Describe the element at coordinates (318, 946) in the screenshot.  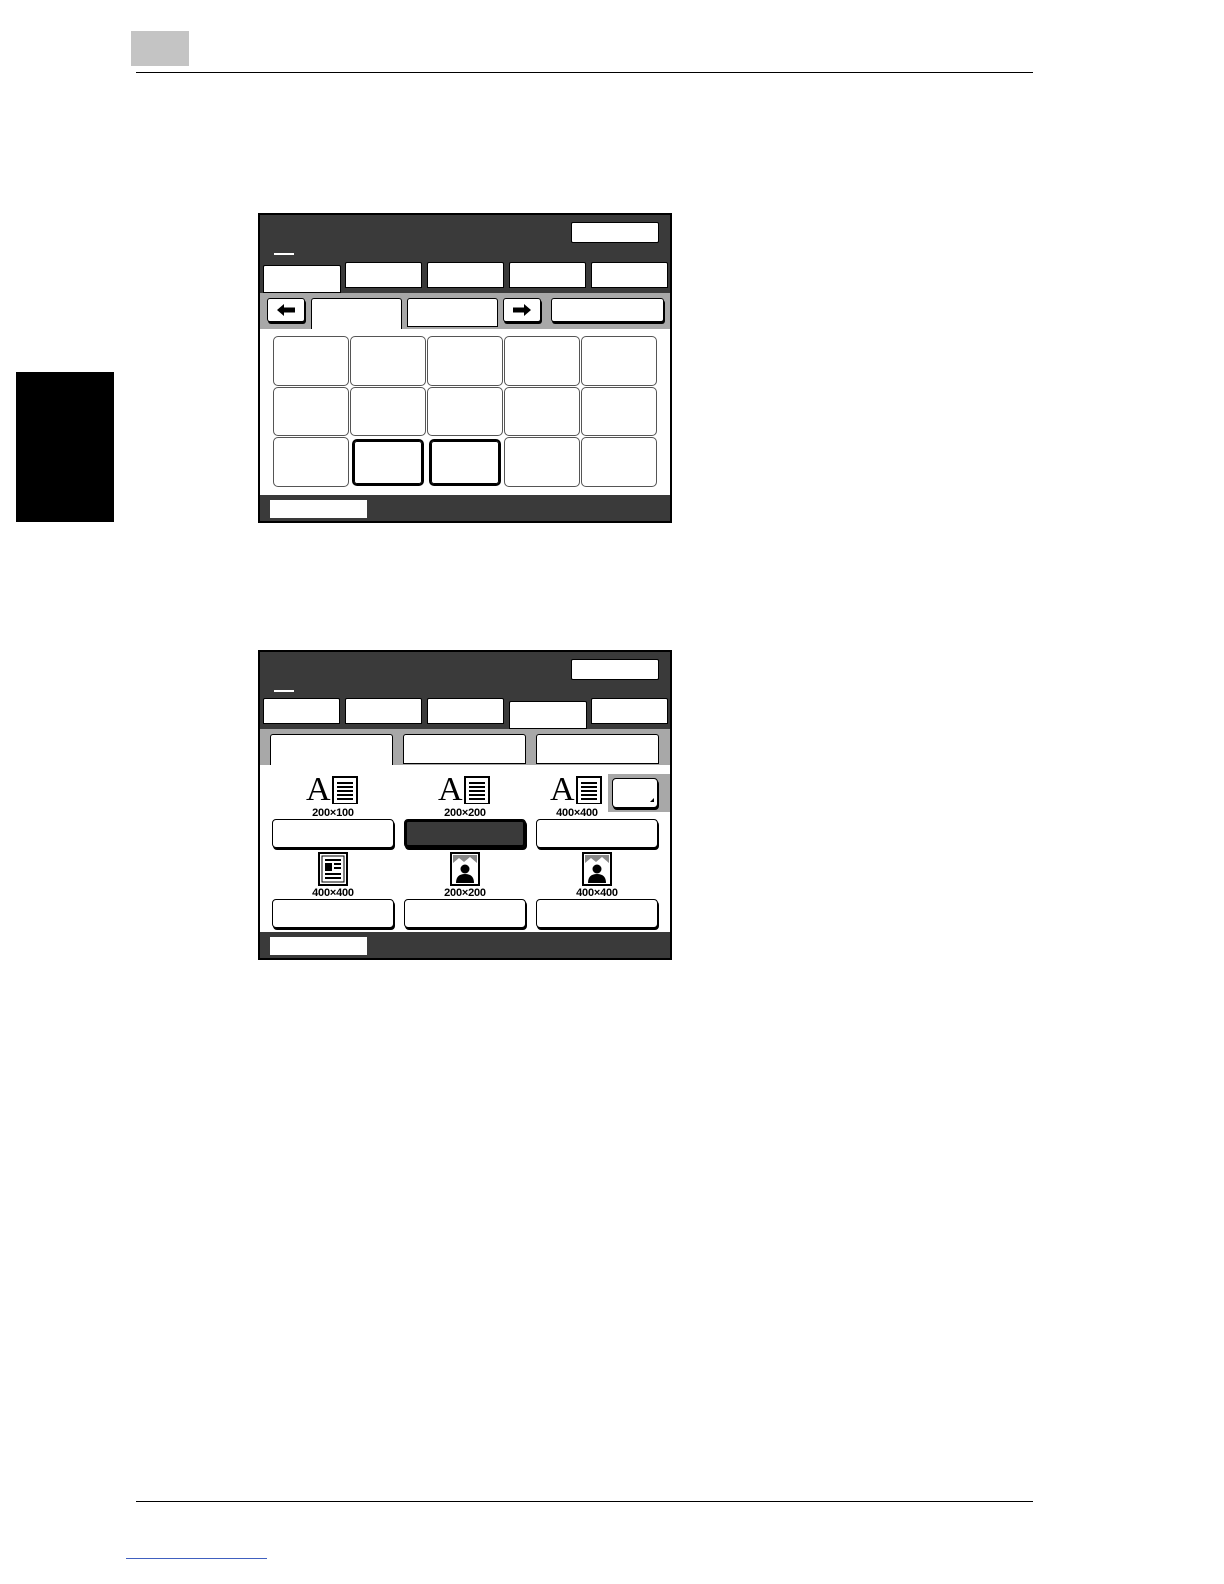
I see `screen2-status-message-box` at that location.